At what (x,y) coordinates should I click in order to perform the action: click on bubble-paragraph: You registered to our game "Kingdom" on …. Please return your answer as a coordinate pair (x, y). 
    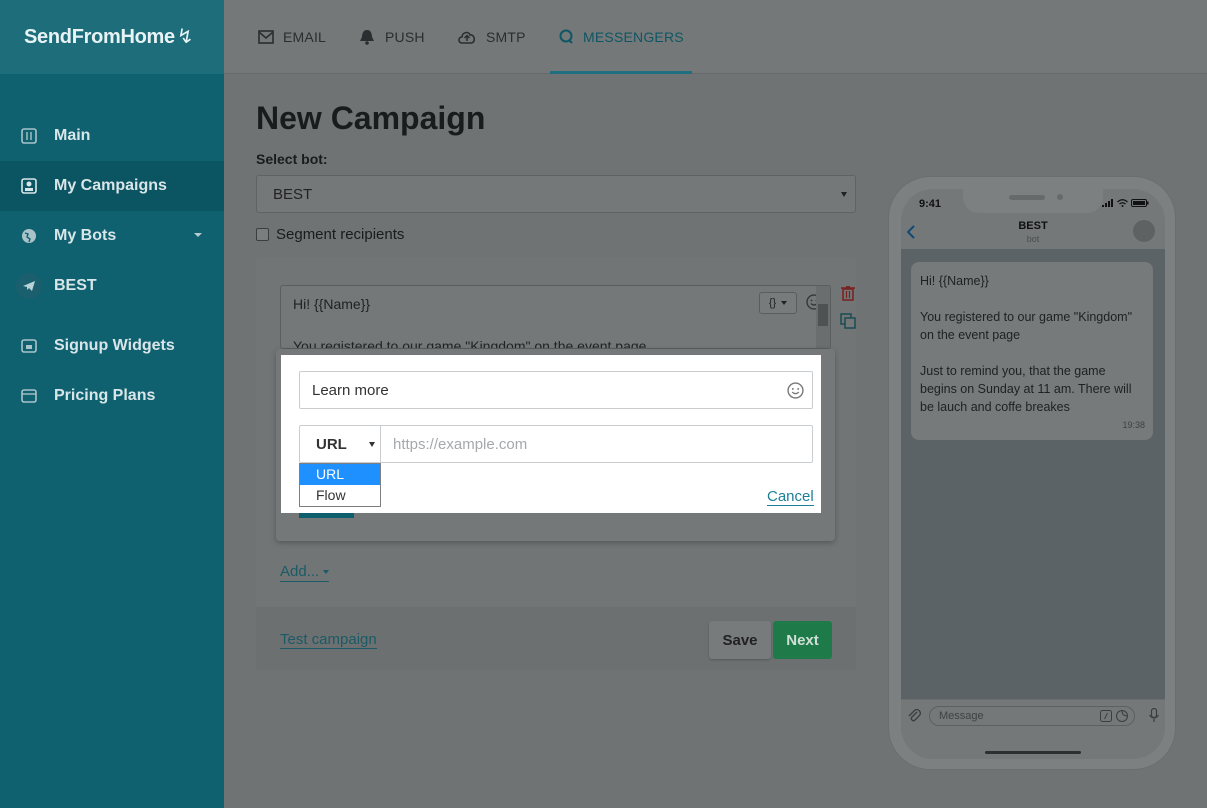
    Looking at the image, I should click on (1026, 326).